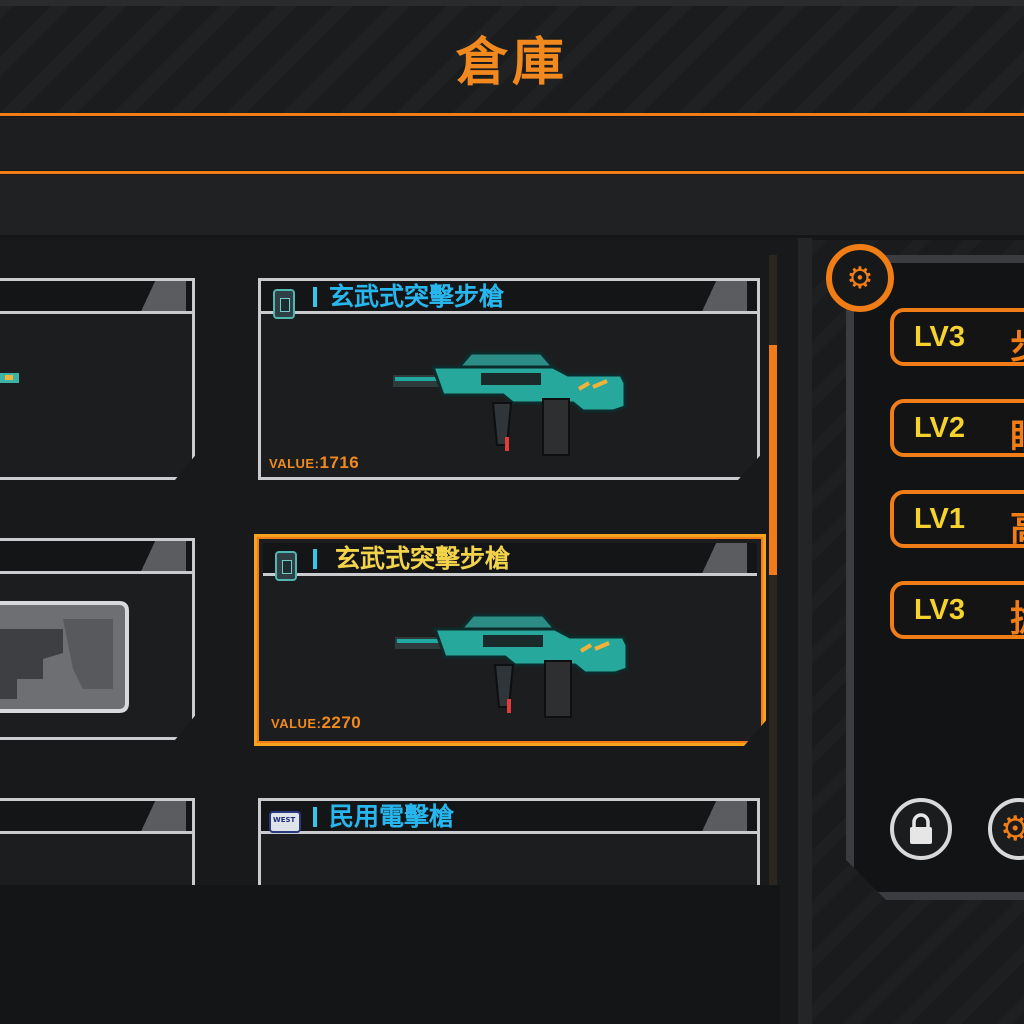 Image resolution: width=1024 pixels, height=1024 pixels. I want to click on skill-row: LV3 搶, so click(957, 611).